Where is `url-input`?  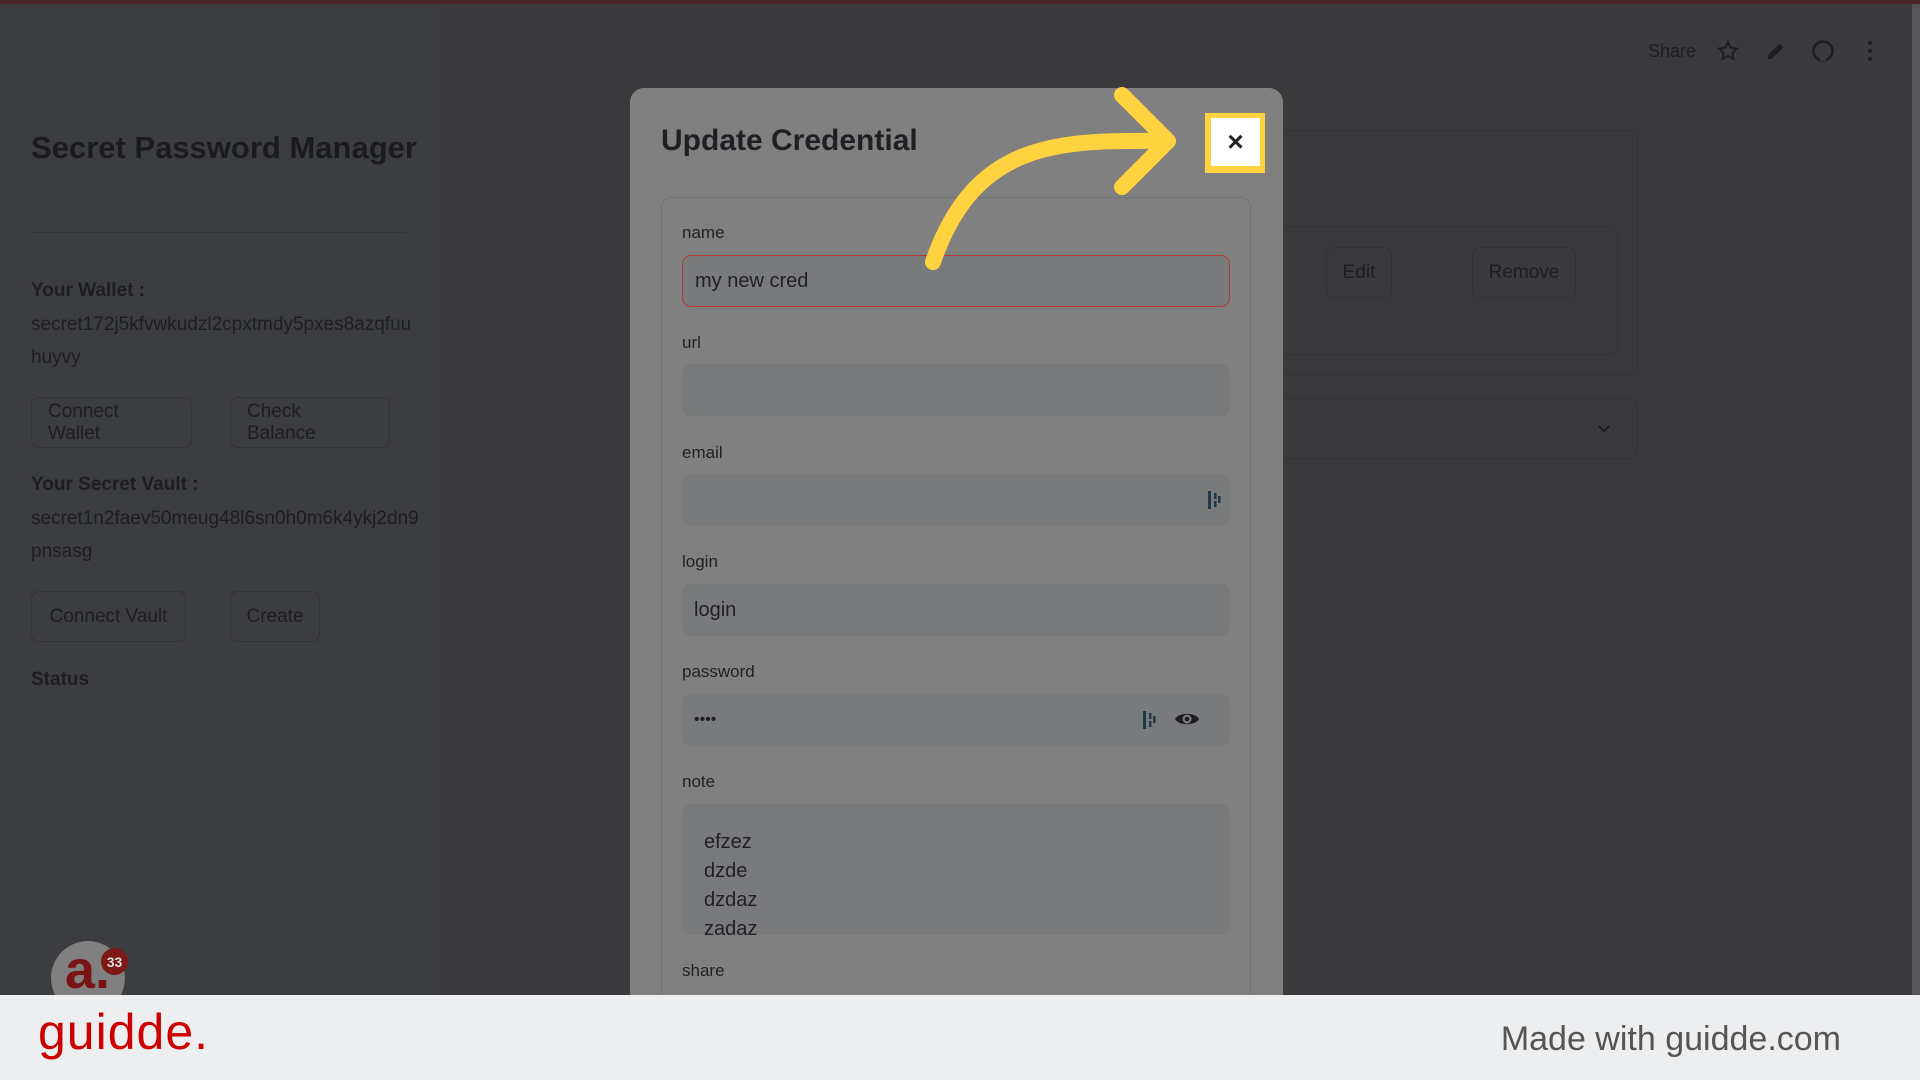
url-input is located at coordinates (956, 390).